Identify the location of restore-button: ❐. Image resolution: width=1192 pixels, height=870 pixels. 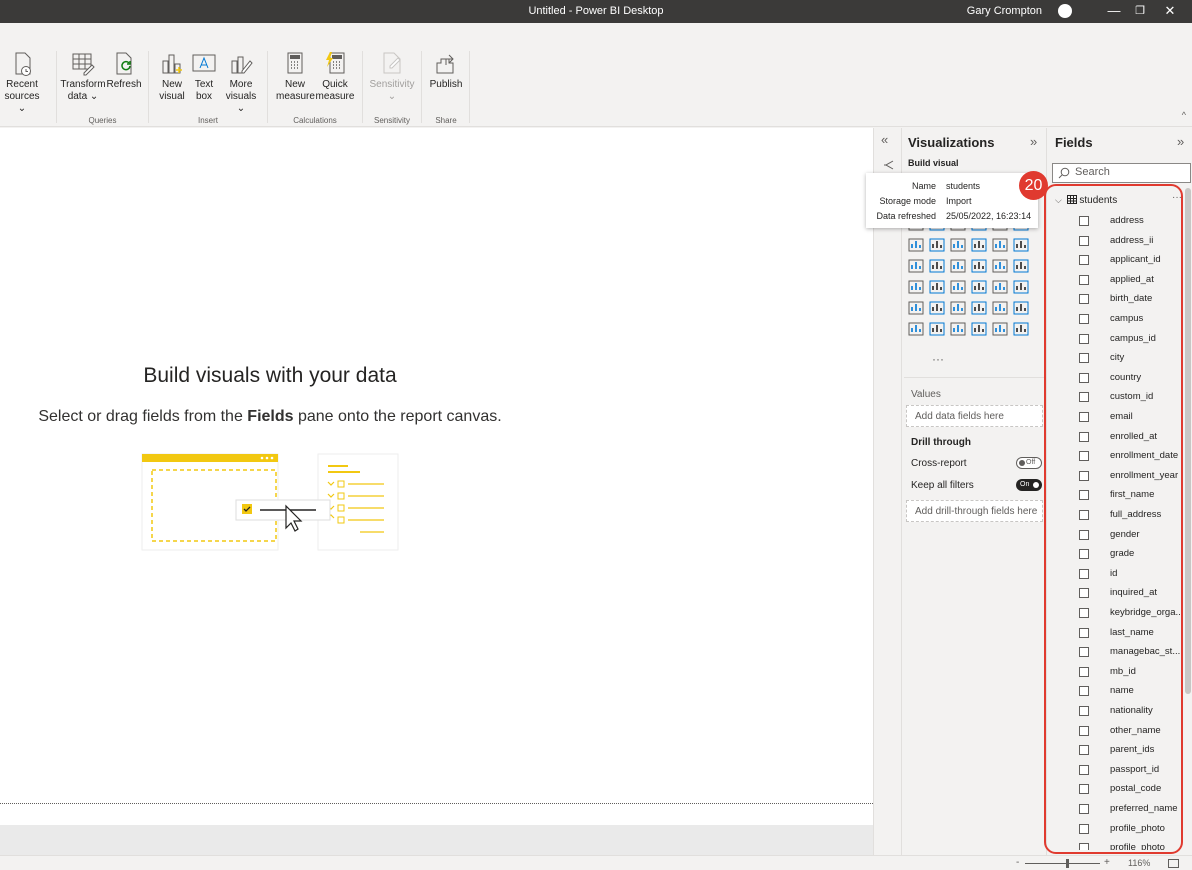
(1140, 11).